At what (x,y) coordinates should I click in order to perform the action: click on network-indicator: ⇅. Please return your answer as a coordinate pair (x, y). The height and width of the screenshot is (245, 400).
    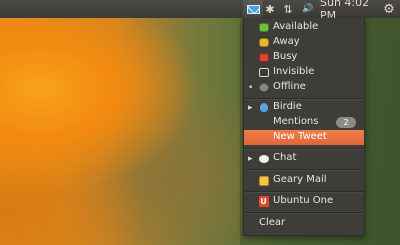
    Looking at the image, I should click on (288, 9).